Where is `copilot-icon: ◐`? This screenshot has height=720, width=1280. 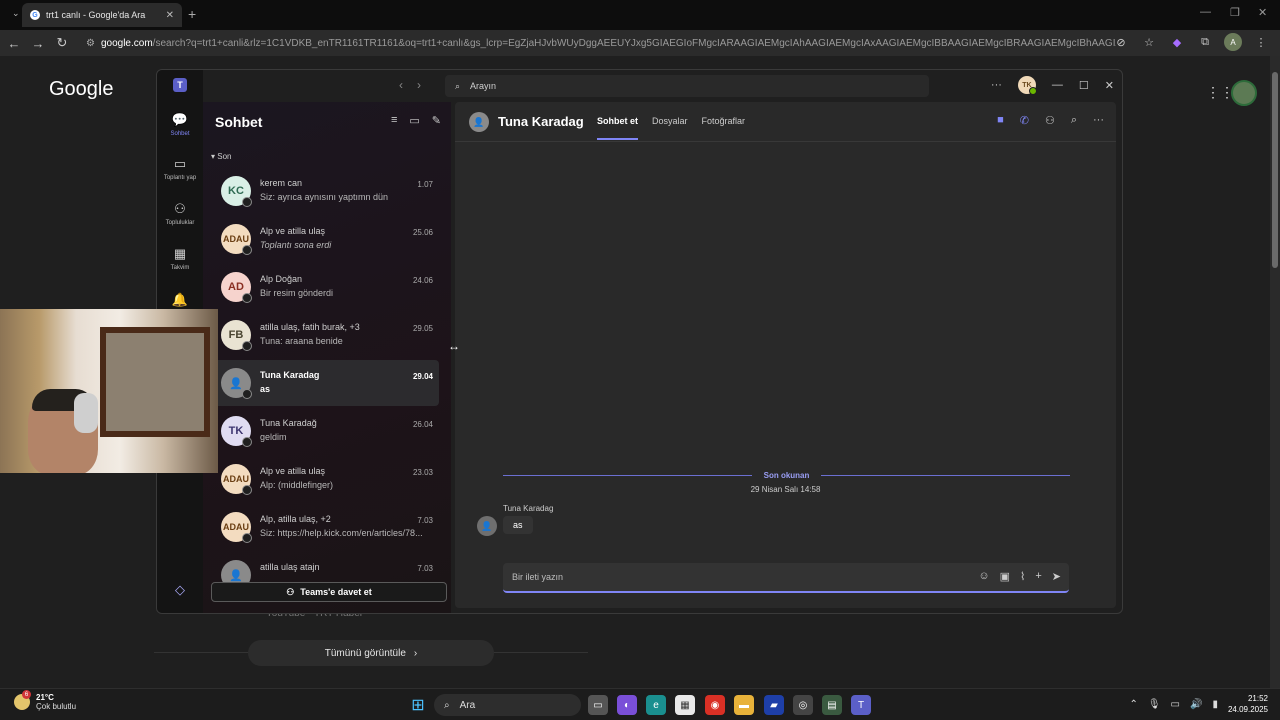 copilot-icon: ◐ is located at coordinates (627, 705).